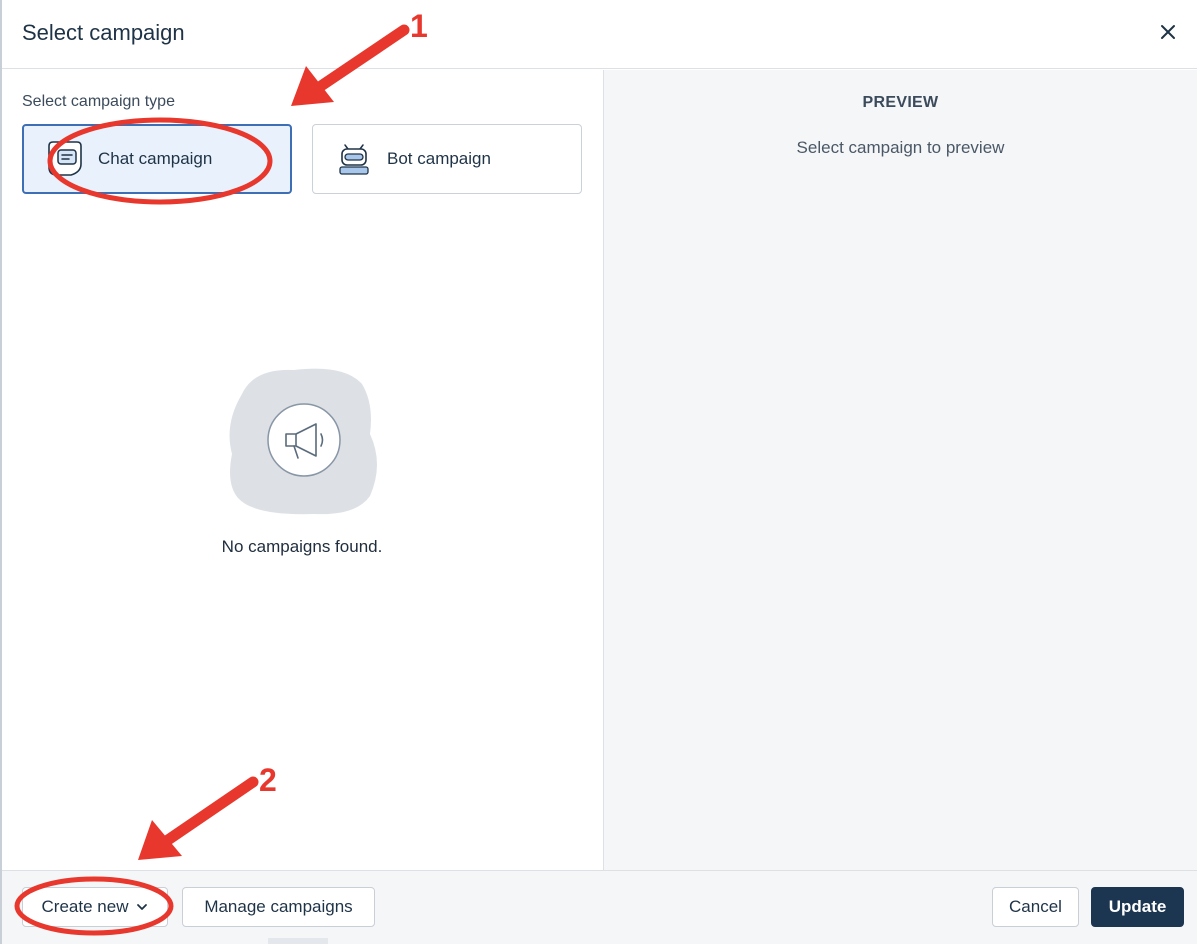  Describe the element at coordinates (900, 147) in the screenshot. I see `preview-placeholder-text: Select campaign to preview` at that location.